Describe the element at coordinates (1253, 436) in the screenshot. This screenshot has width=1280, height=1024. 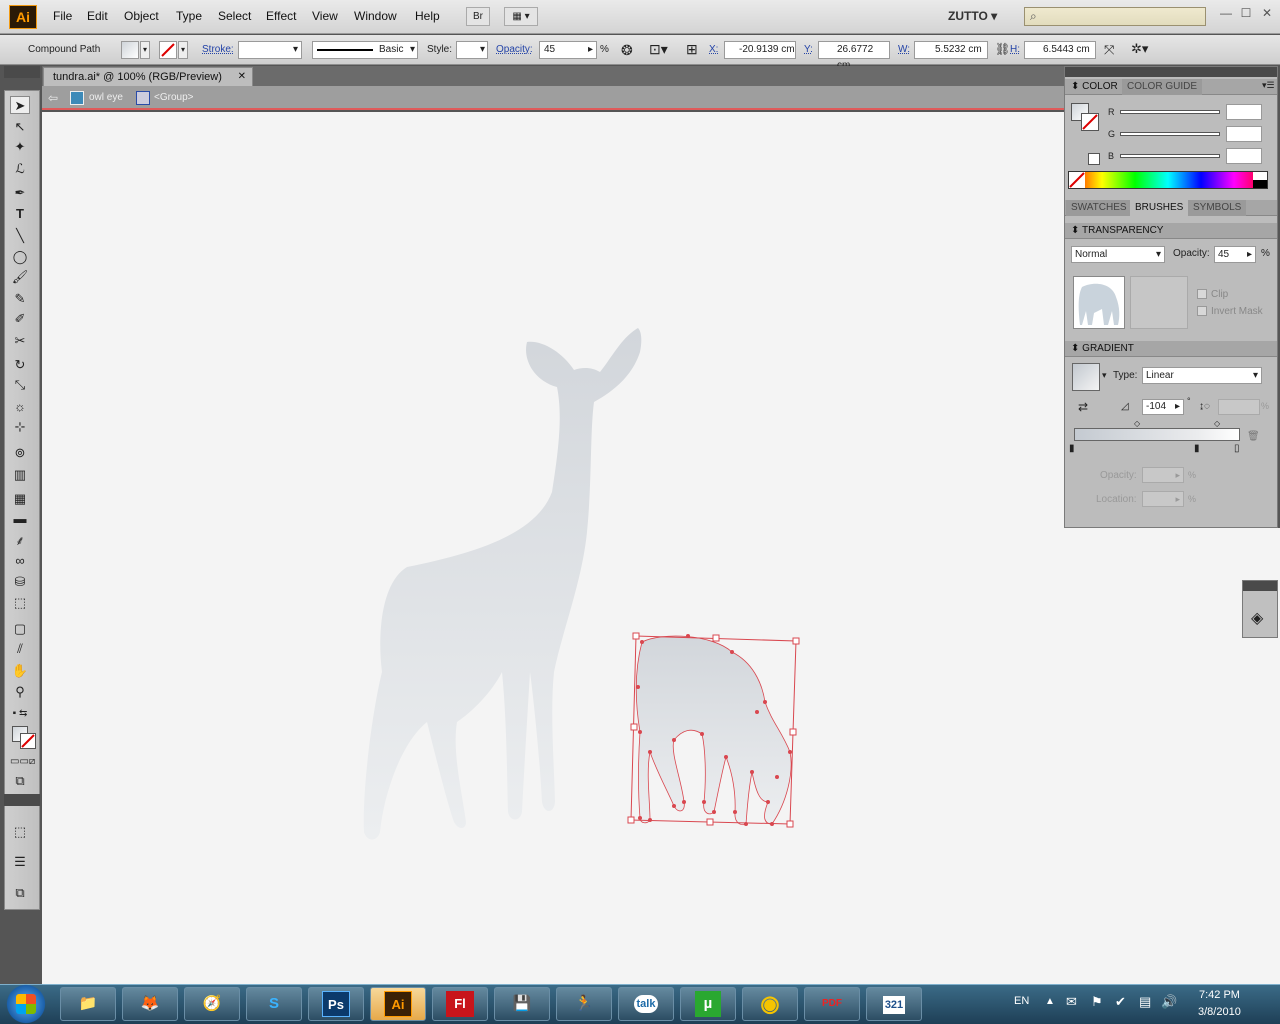
I see `delete-stop-icon: 🗑` at that location.